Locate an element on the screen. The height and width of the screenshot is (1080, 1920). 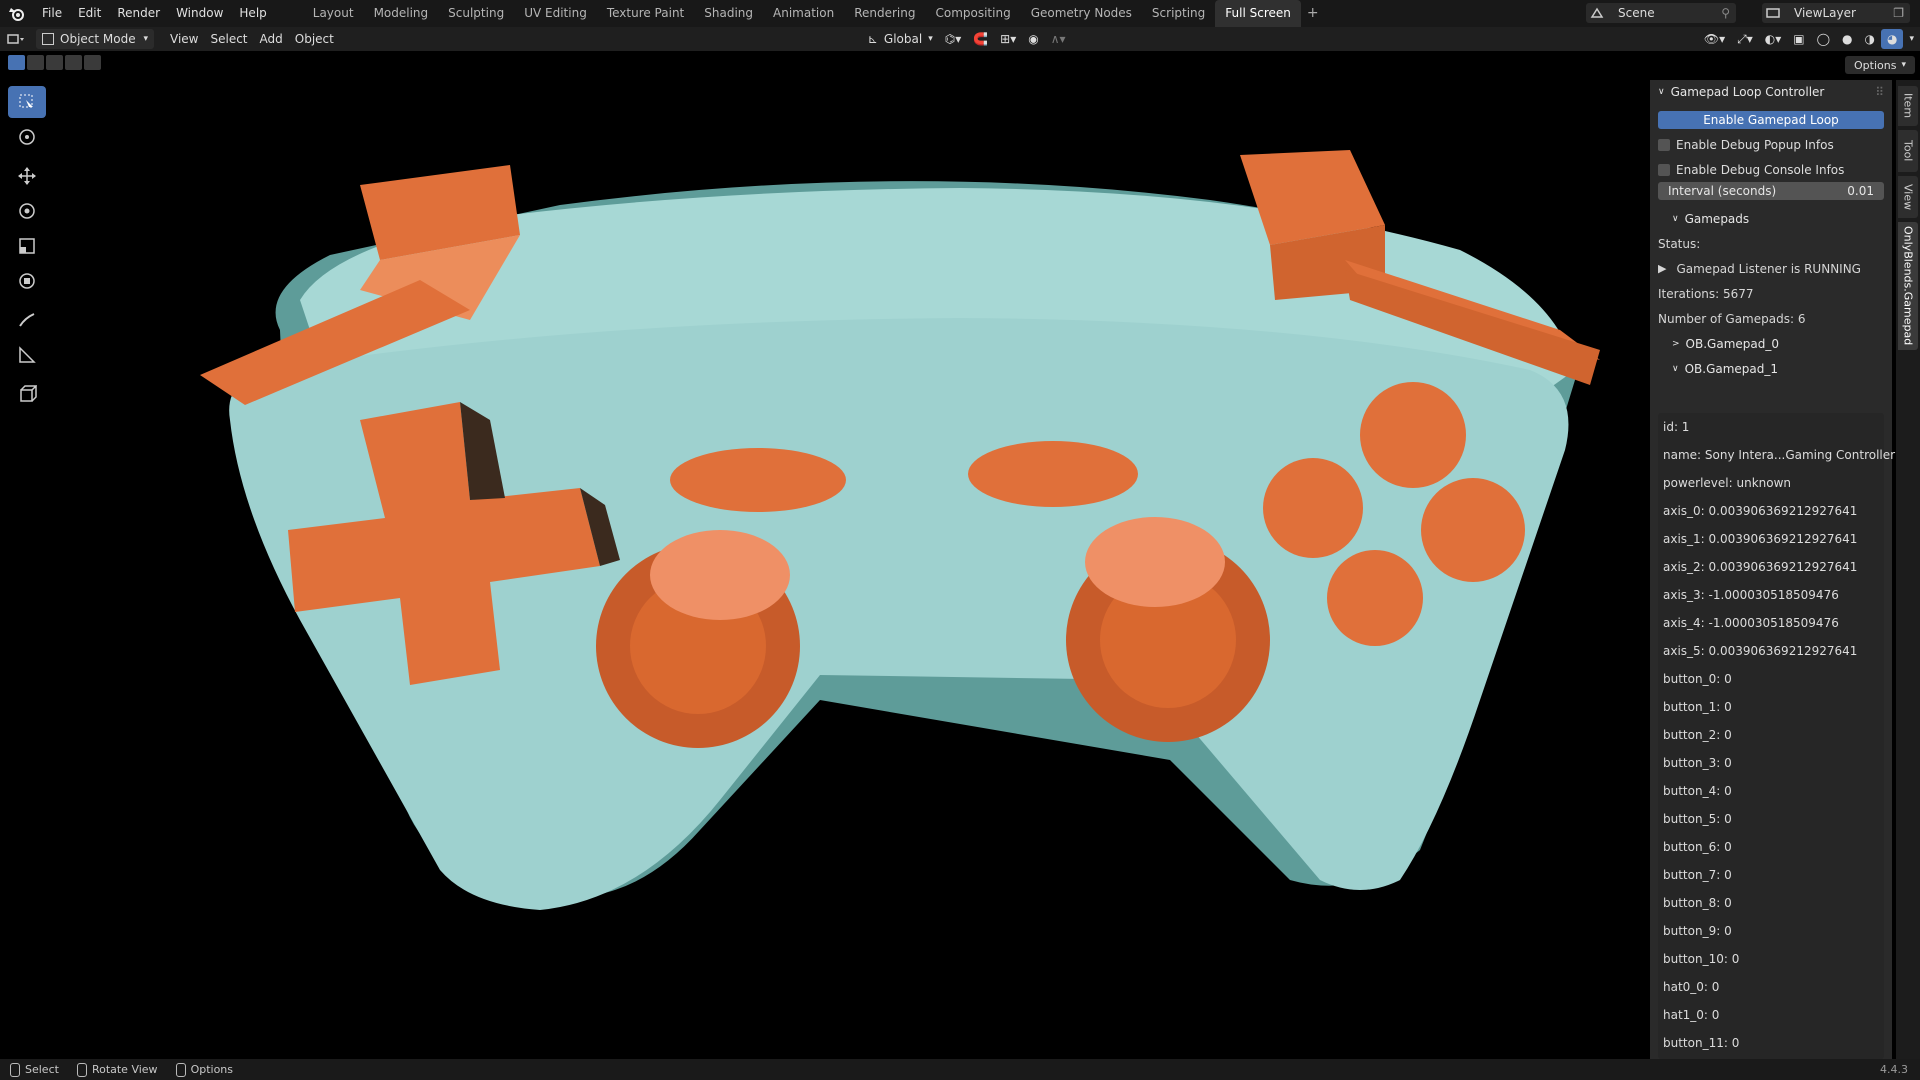
menu-add: Add is located at coordinates (271, 39).